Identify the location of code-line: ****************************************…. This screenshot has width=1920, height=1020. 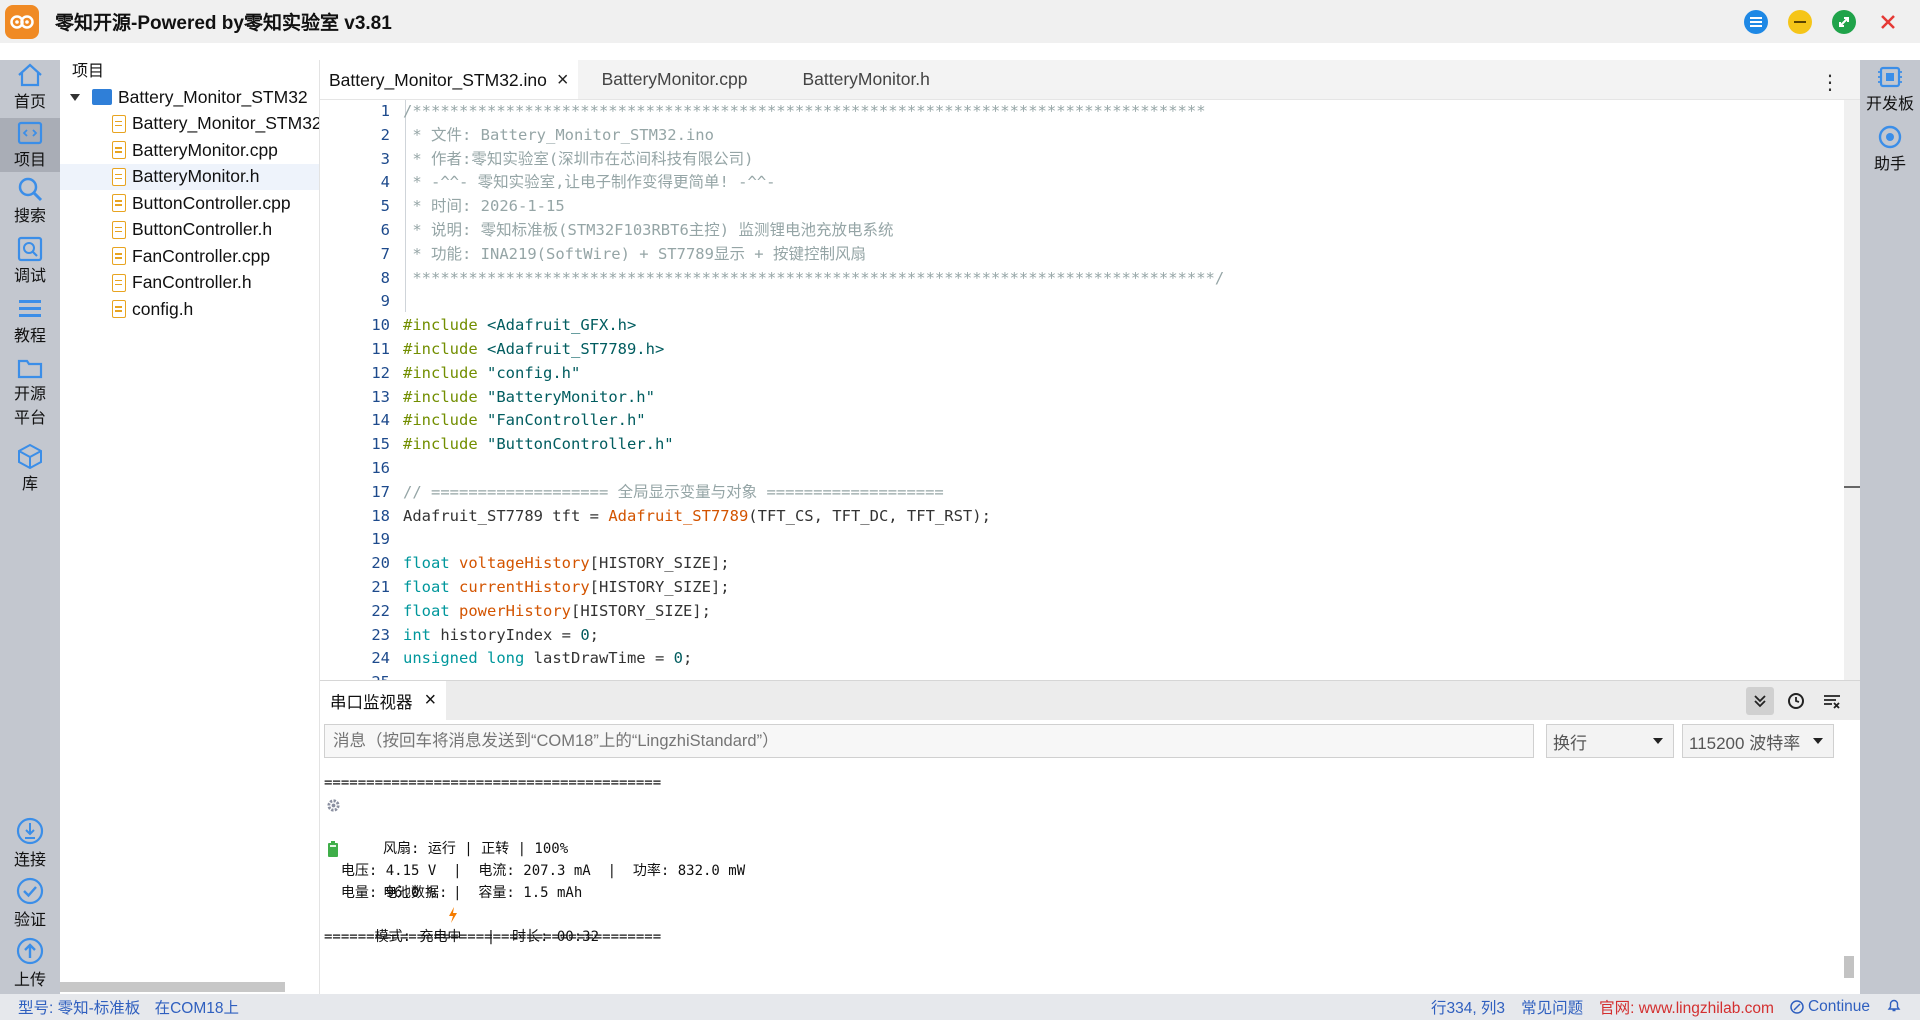
(1123, 279).